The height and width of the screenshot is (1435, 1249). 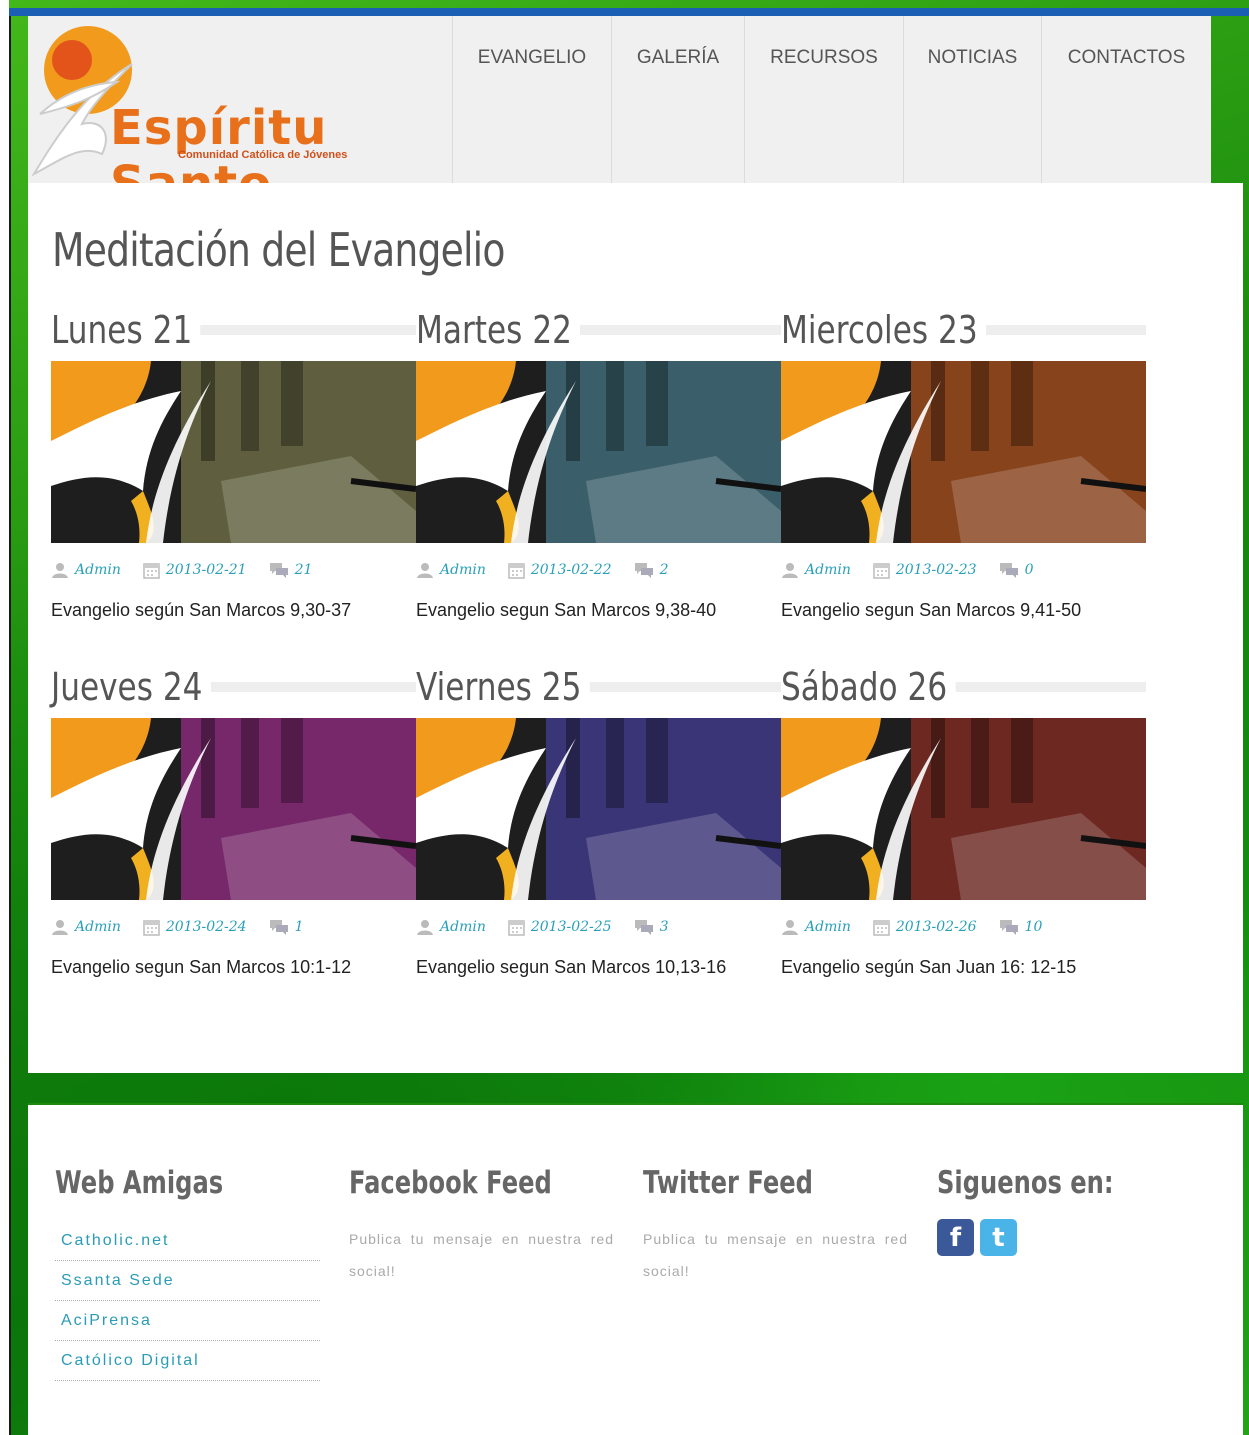 I want to click on post-title-link: Evangelio segun San Marcos 9,38-40, so click(x=566, y=610).